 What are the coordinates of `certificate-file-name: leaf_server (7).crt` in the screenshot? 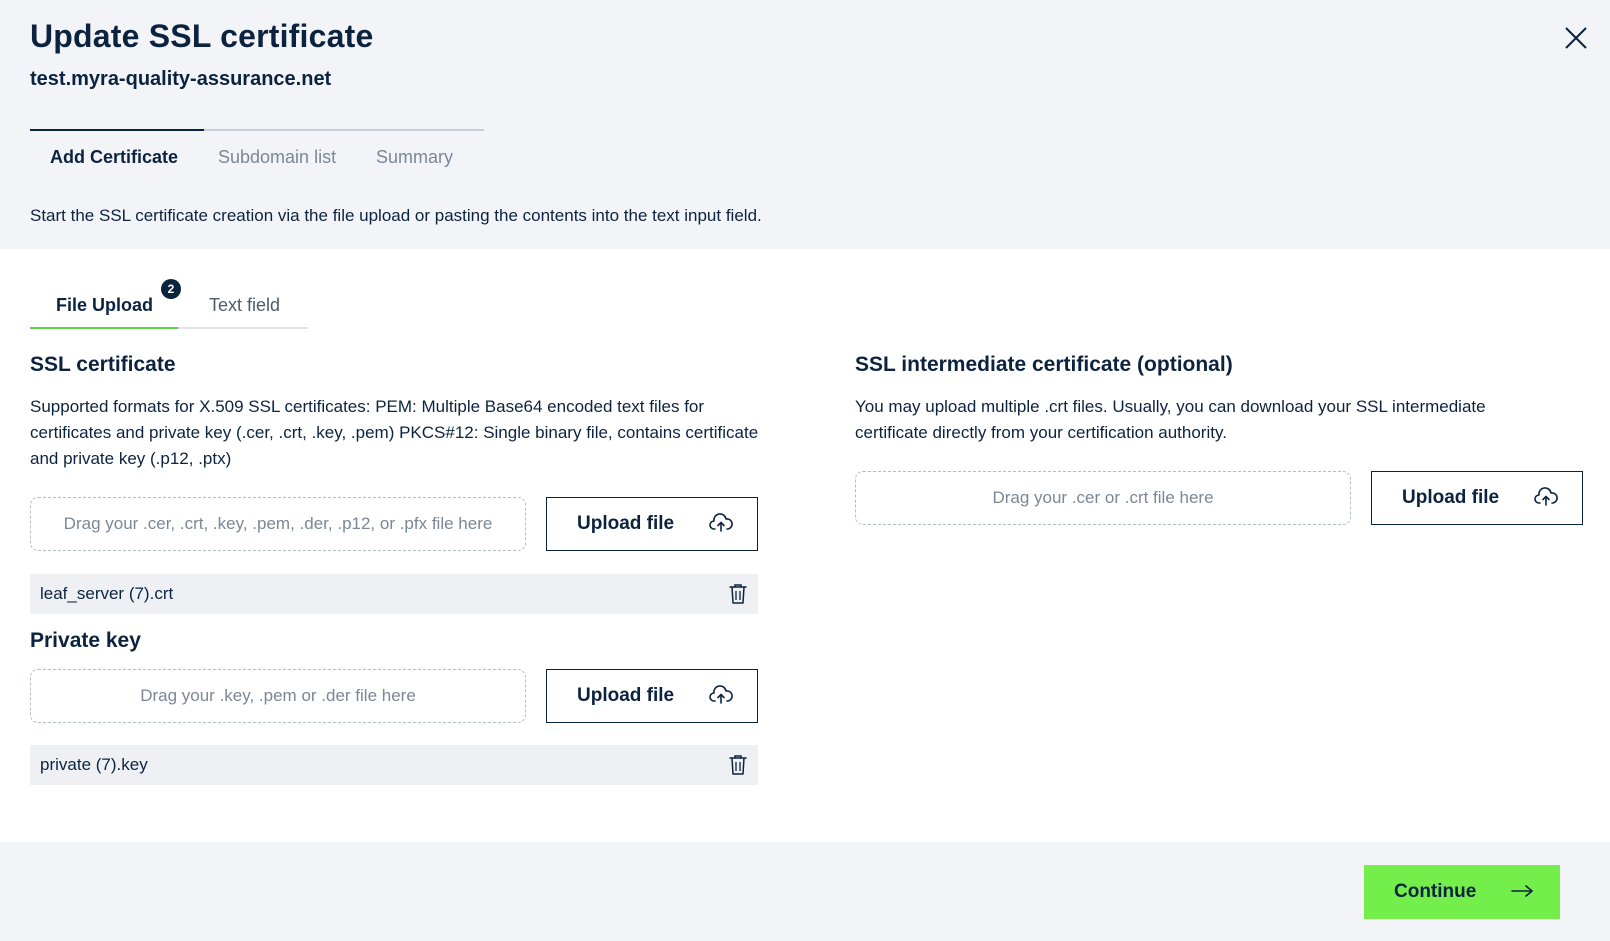 It's located at (107, 593).